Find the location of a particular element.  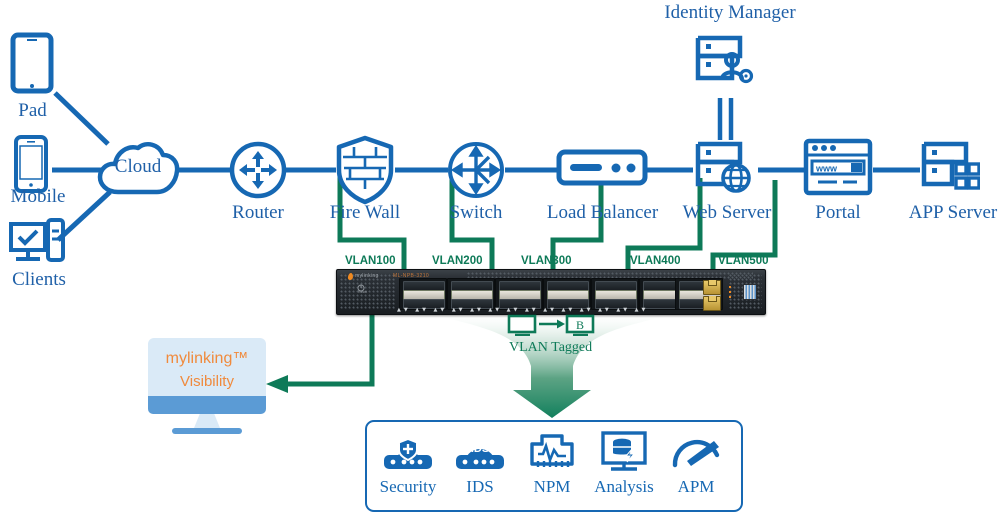

tool-npm: NPM is located at coordinates (552, 463).